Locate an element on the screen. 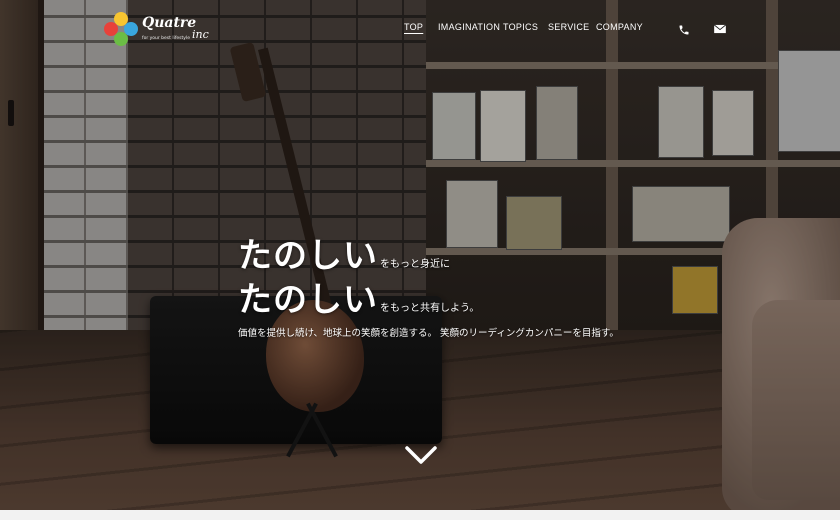 The width and height of the screenshot is (840, 520). headline-suffix: をもっと共有しよう。 is located at coordinates (430, 308).